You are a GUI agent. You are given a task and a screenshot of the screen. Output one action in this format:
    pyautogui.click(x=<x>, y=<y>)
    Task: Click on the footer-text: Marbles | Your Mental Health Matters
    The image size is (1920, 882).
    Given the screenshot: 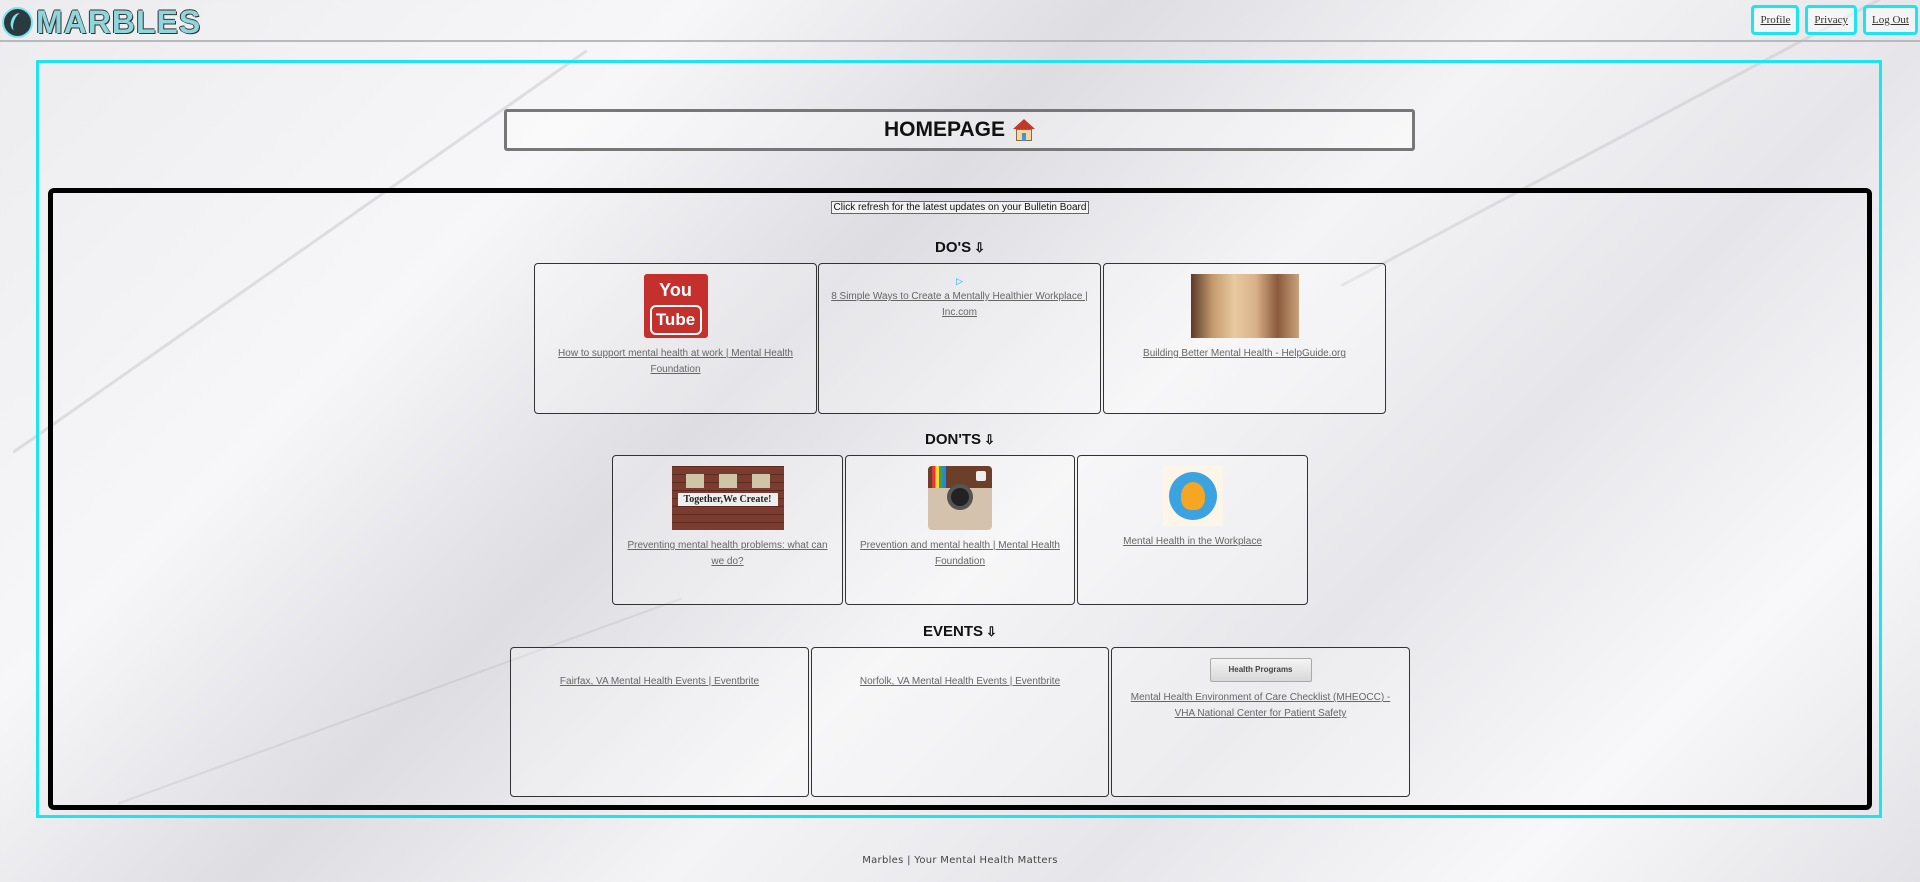 What is the action you would take?
    pyautogui.click(x=960, y=860)
    